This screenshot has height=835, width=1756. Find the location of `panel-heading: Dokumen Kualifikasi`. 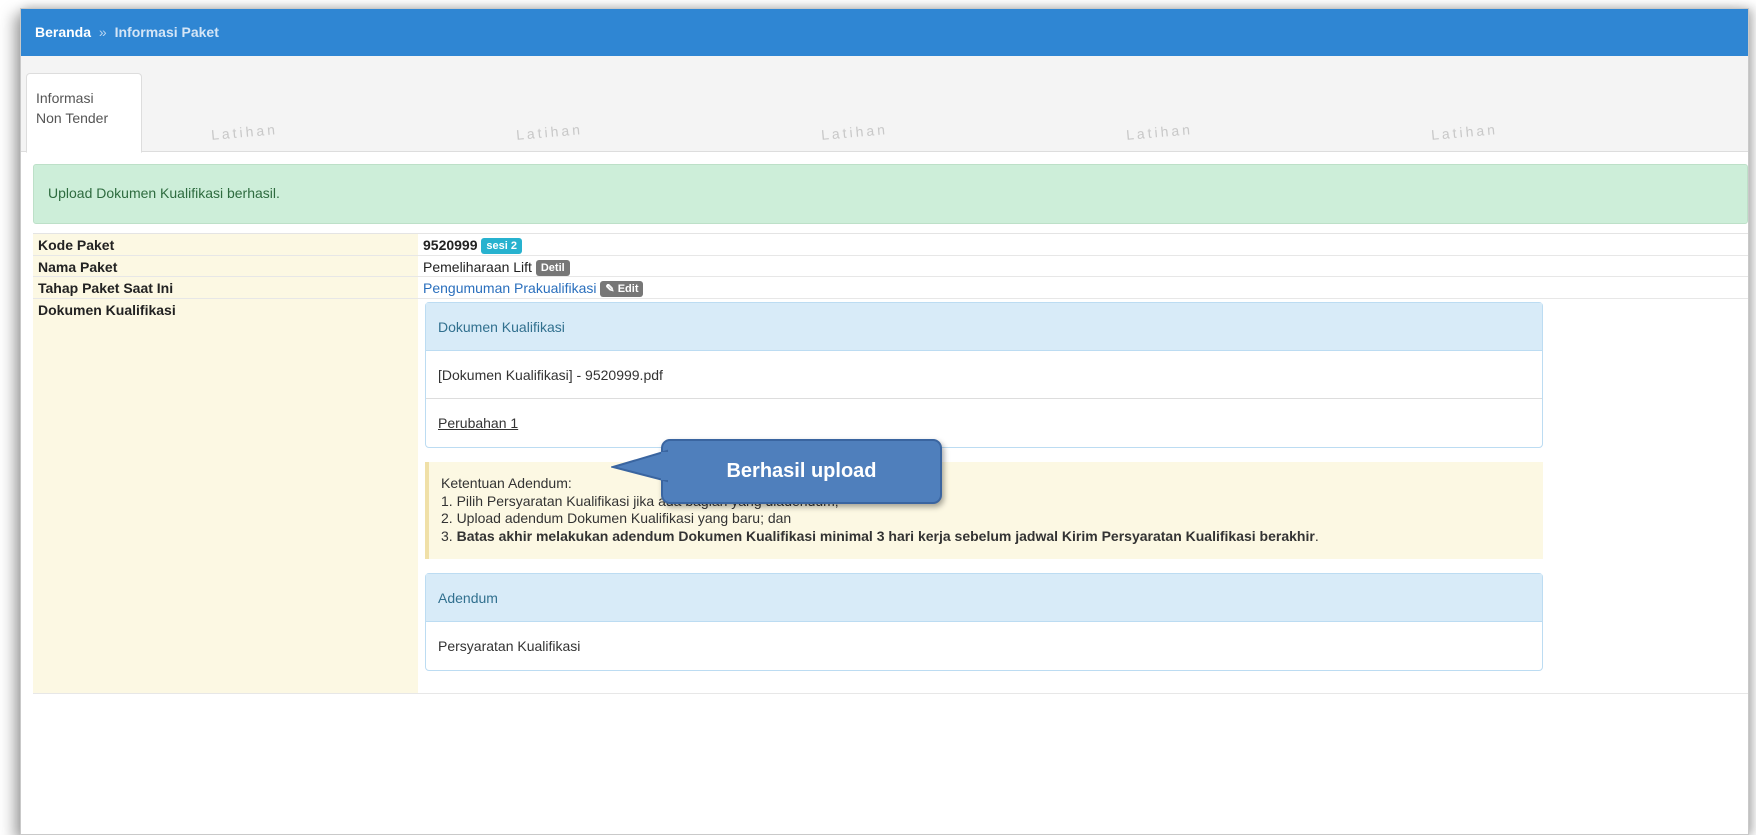

panel-heading: Dokumen Kualifikasi is located at coordinates (984, 327).